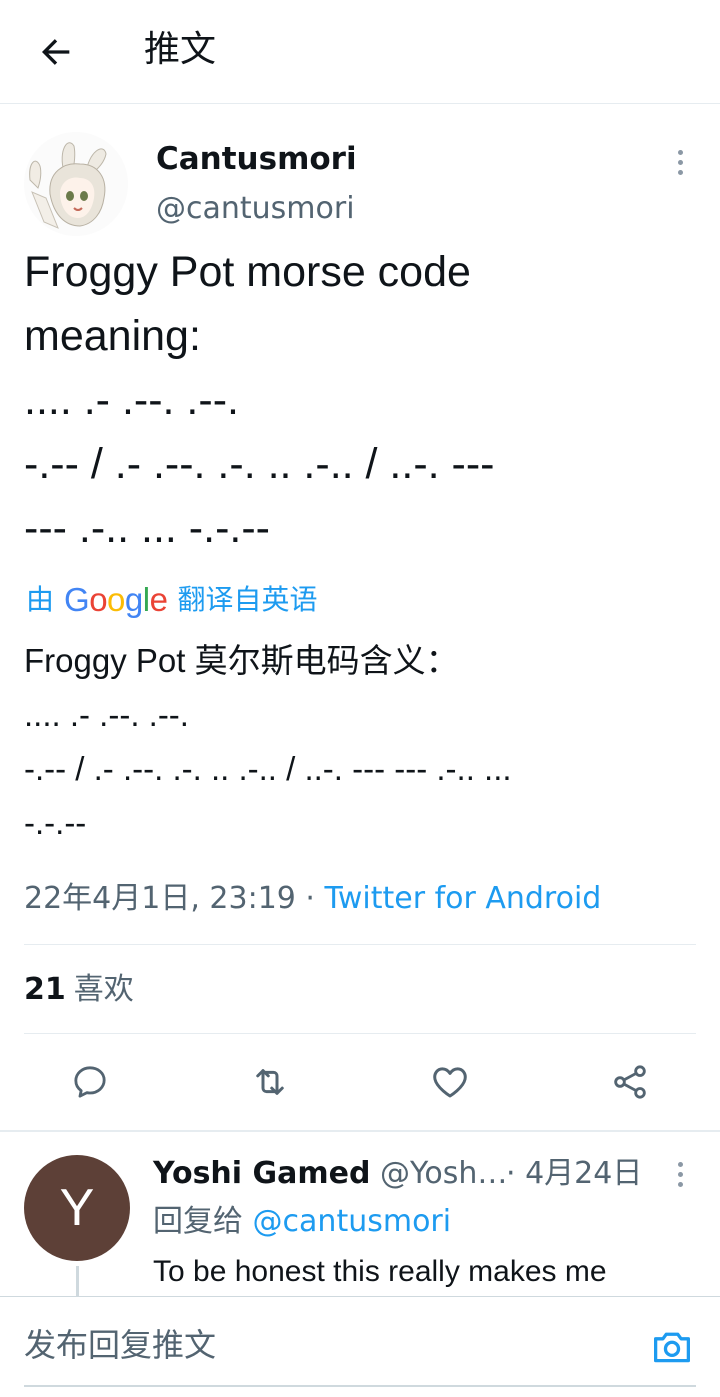  I want to click on google-logo: Google, so click(116, 600).